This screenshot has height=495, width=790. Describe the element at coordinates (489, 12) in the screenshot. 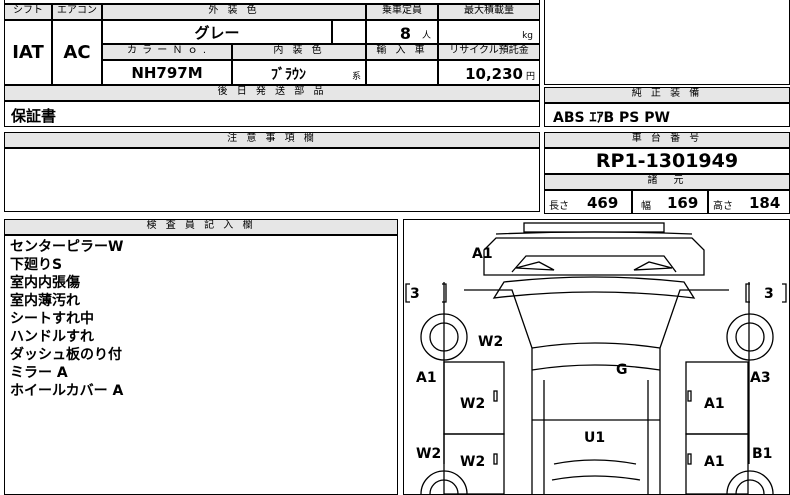

I see `max-load-header: 最大積載量` at that location.